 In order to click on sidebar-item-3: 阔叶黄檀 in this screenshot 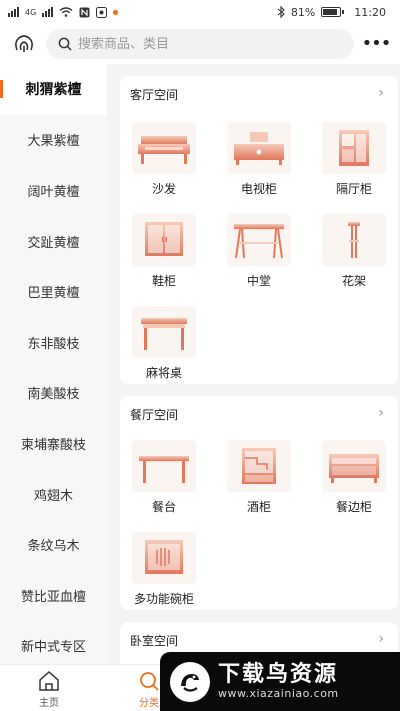, I will do `click(53, 190)`.